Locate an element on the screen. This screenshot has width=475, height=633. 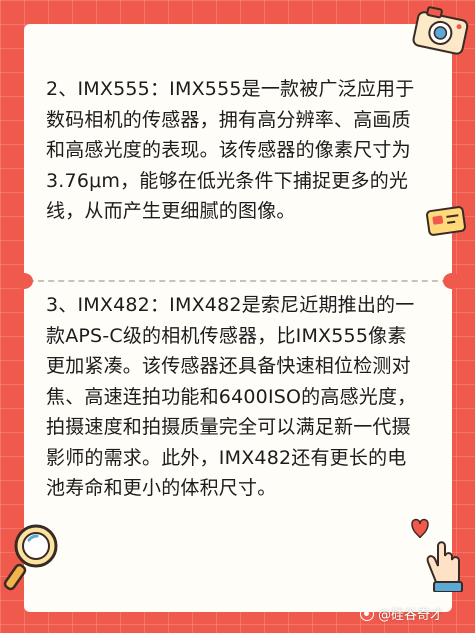
id-card-icon is located at coordinates (446, 221).